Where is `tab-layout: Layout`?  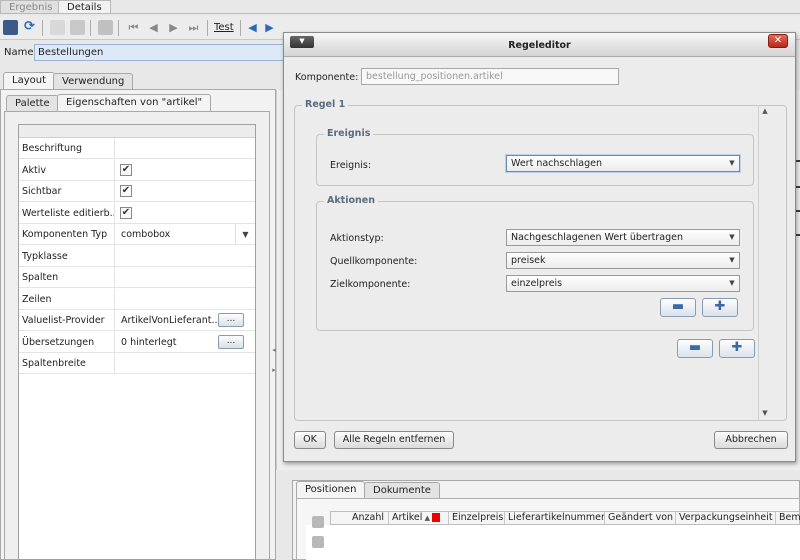 tab-layout: Layout is located at coordinates (29, 80).